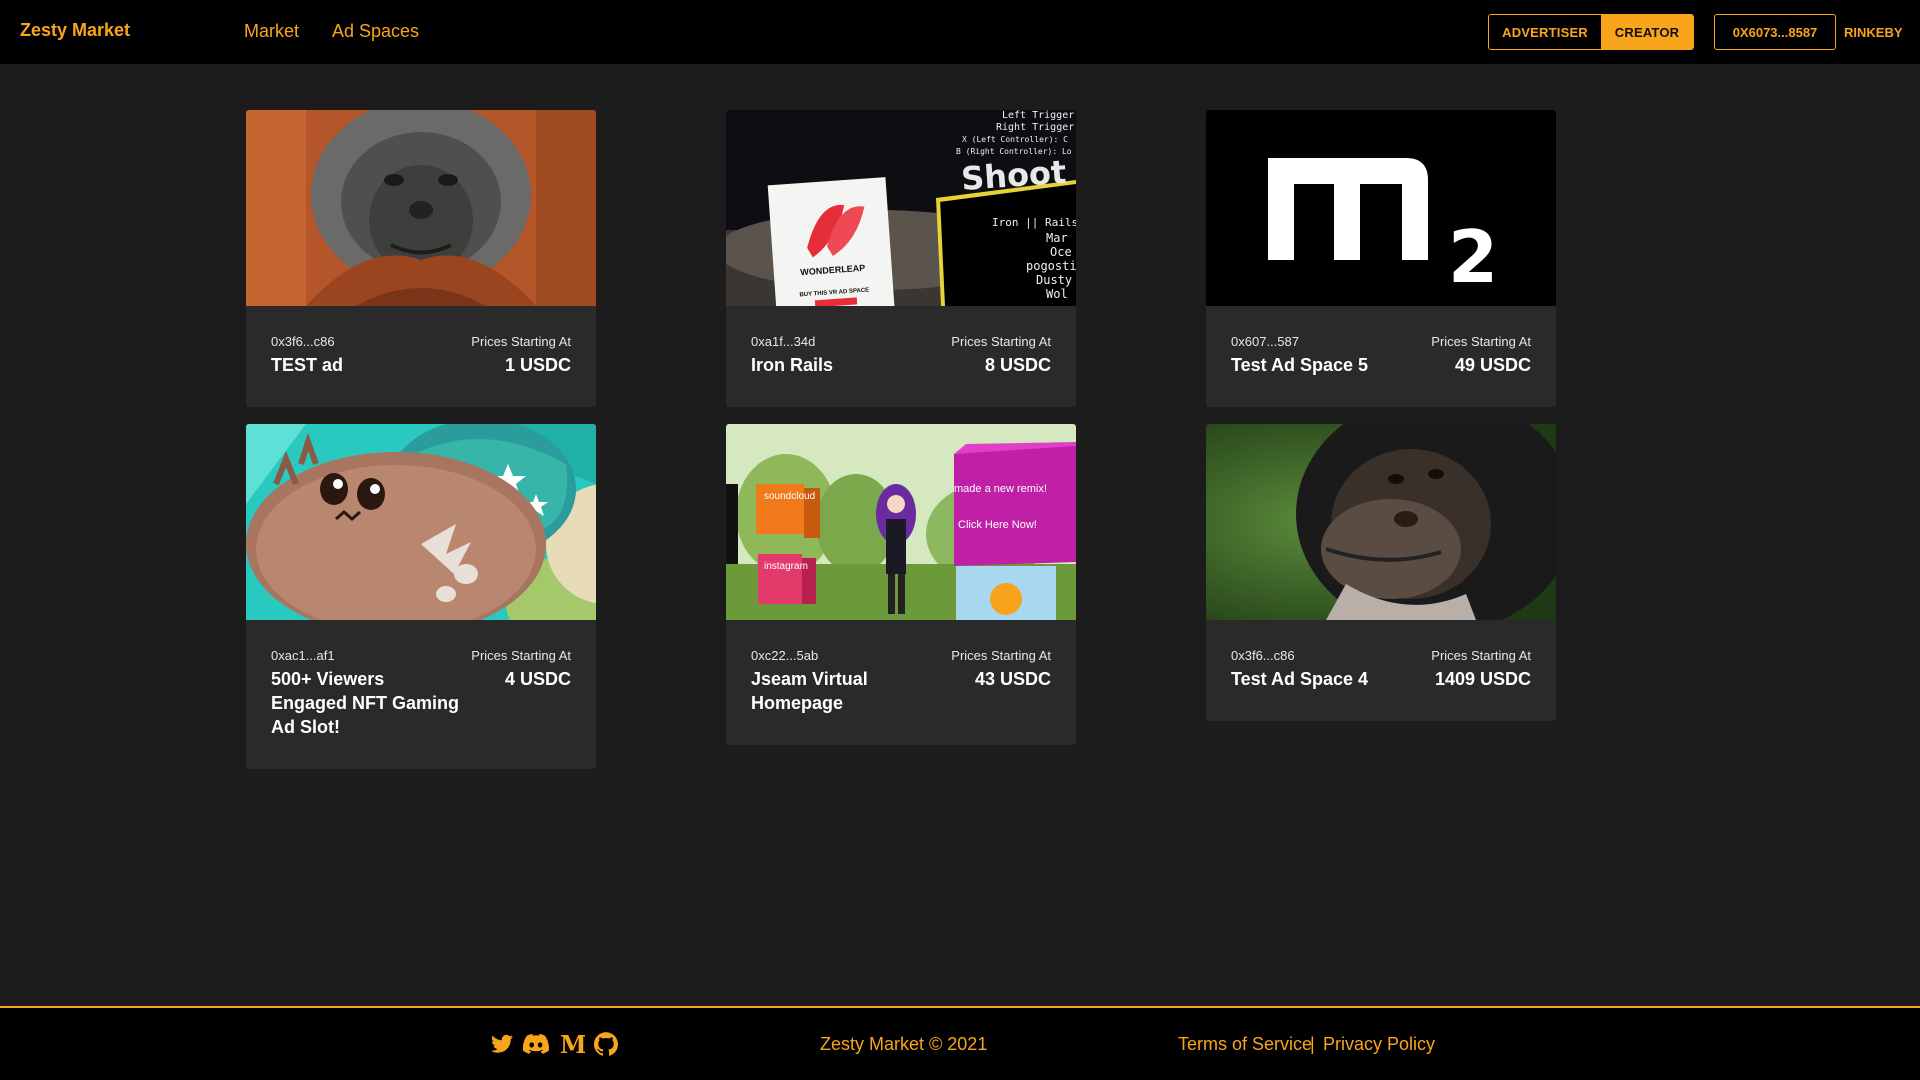 This screenshot has width=1920, height=1080. I want to click on card-title: 500+ Viewers Engaged NFT Gaming Ad Slot!, so click(365, 703).